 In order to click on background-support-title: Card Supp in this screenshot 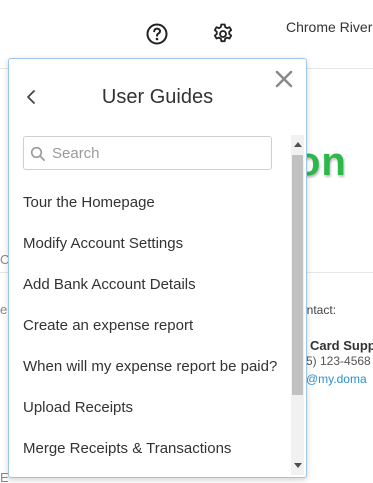, I will do `click(341, 345)`.